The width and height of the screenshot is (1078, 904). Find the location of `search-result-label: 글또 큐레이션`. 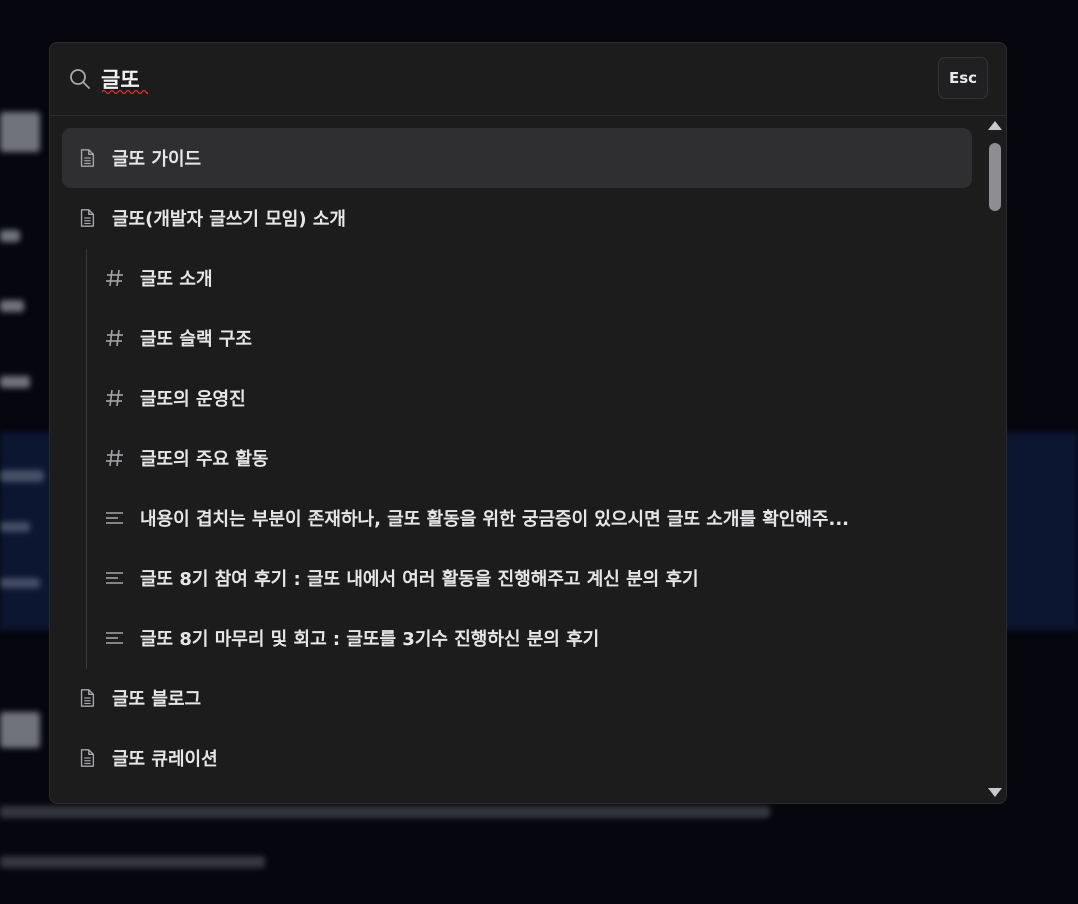

search-result-label: 글또 큐레이션 is located at coordinates (165, 759).